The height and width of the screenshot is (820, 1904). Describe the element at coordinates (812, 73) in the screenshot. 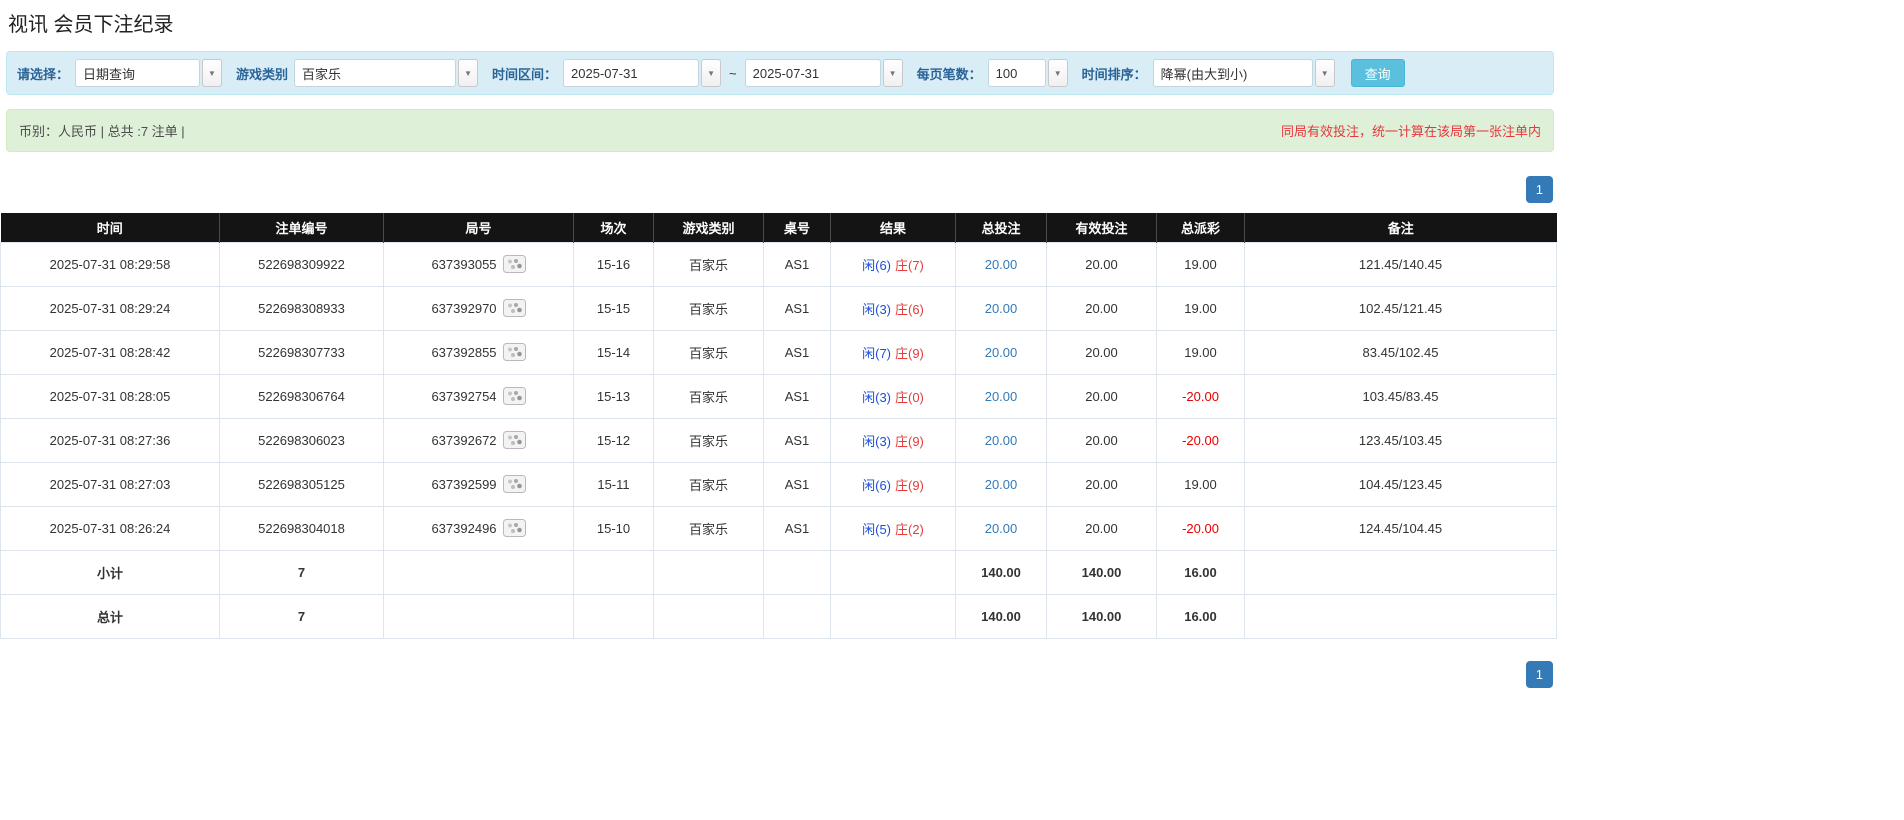

I see `date-to-input` at that location.